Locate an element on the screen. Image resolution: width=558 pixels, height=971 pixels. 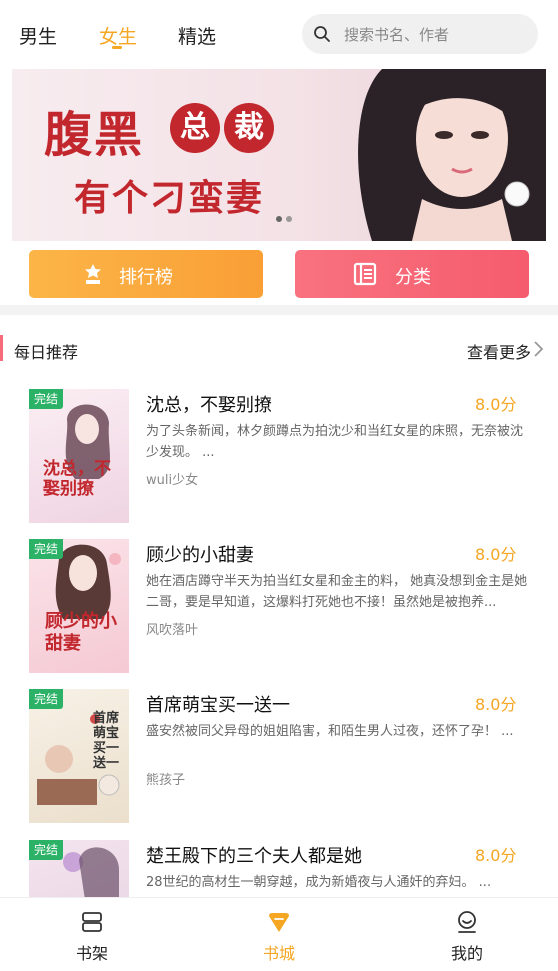
book-cover: 完结 is located at coordinates (79, 868).